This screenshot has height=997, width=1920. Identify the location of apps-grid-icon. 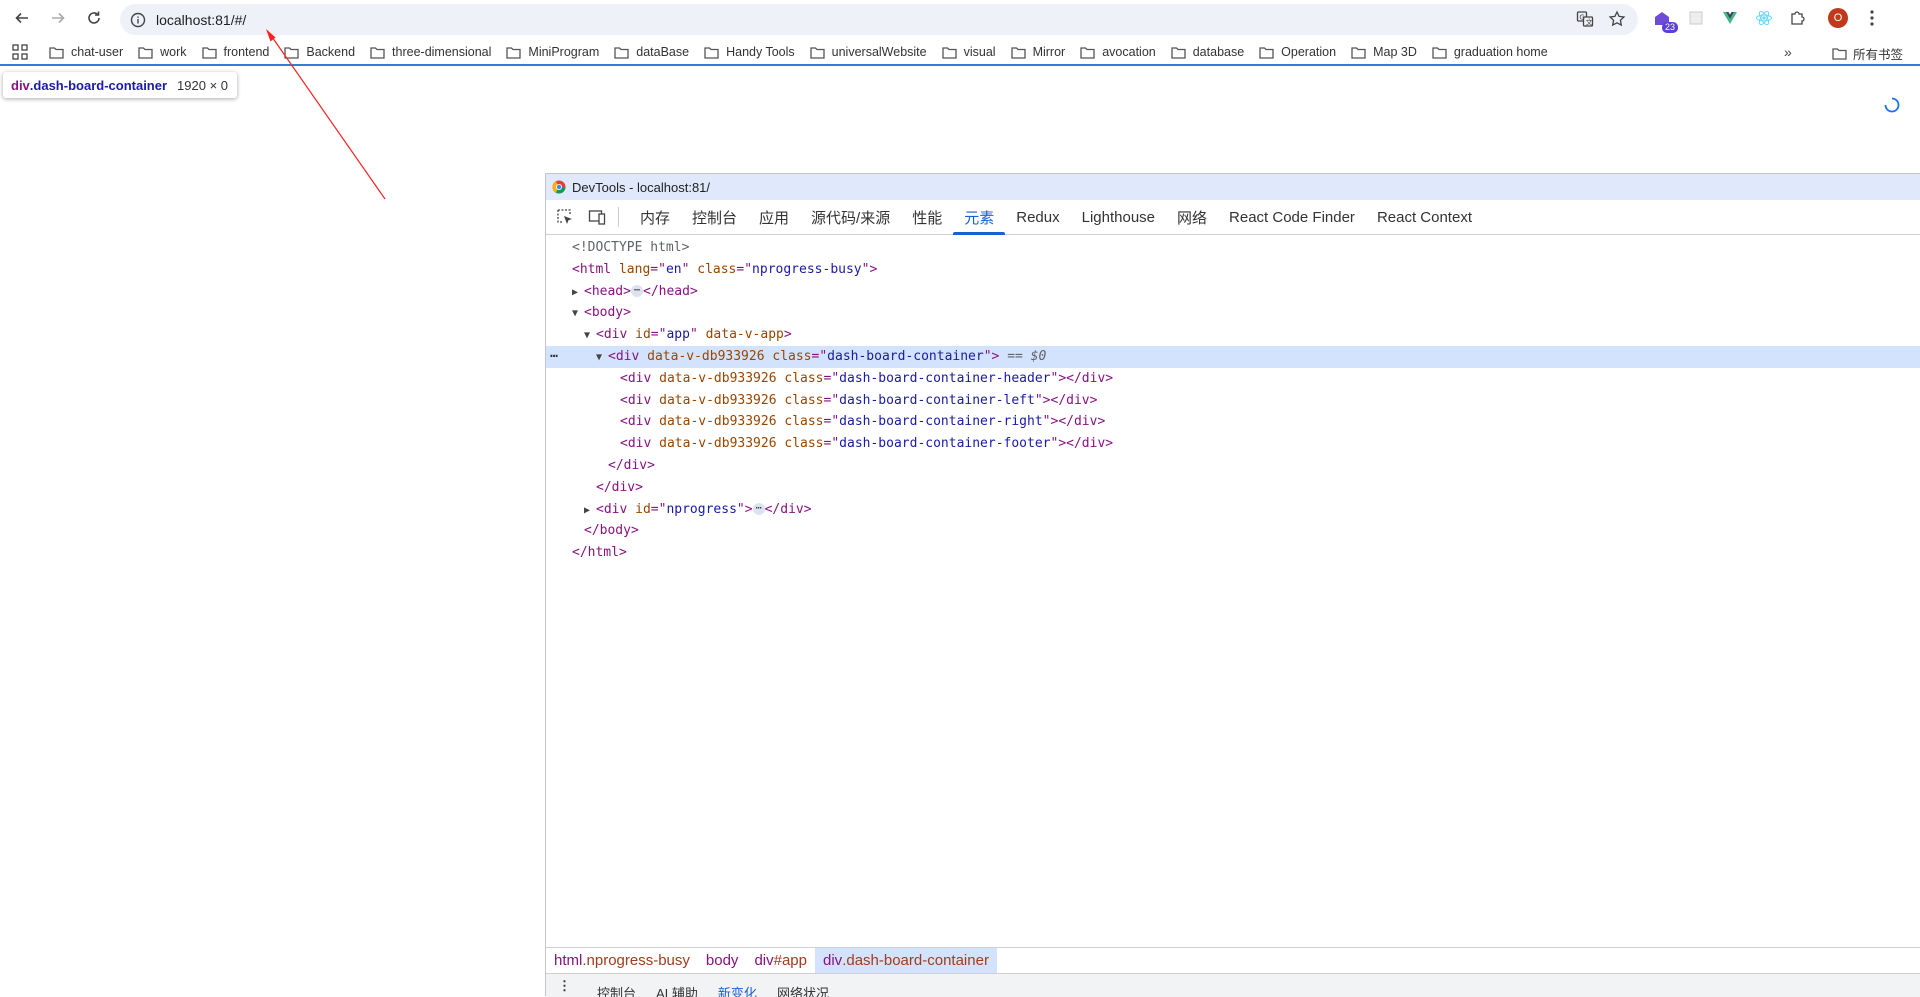
(20, 52).